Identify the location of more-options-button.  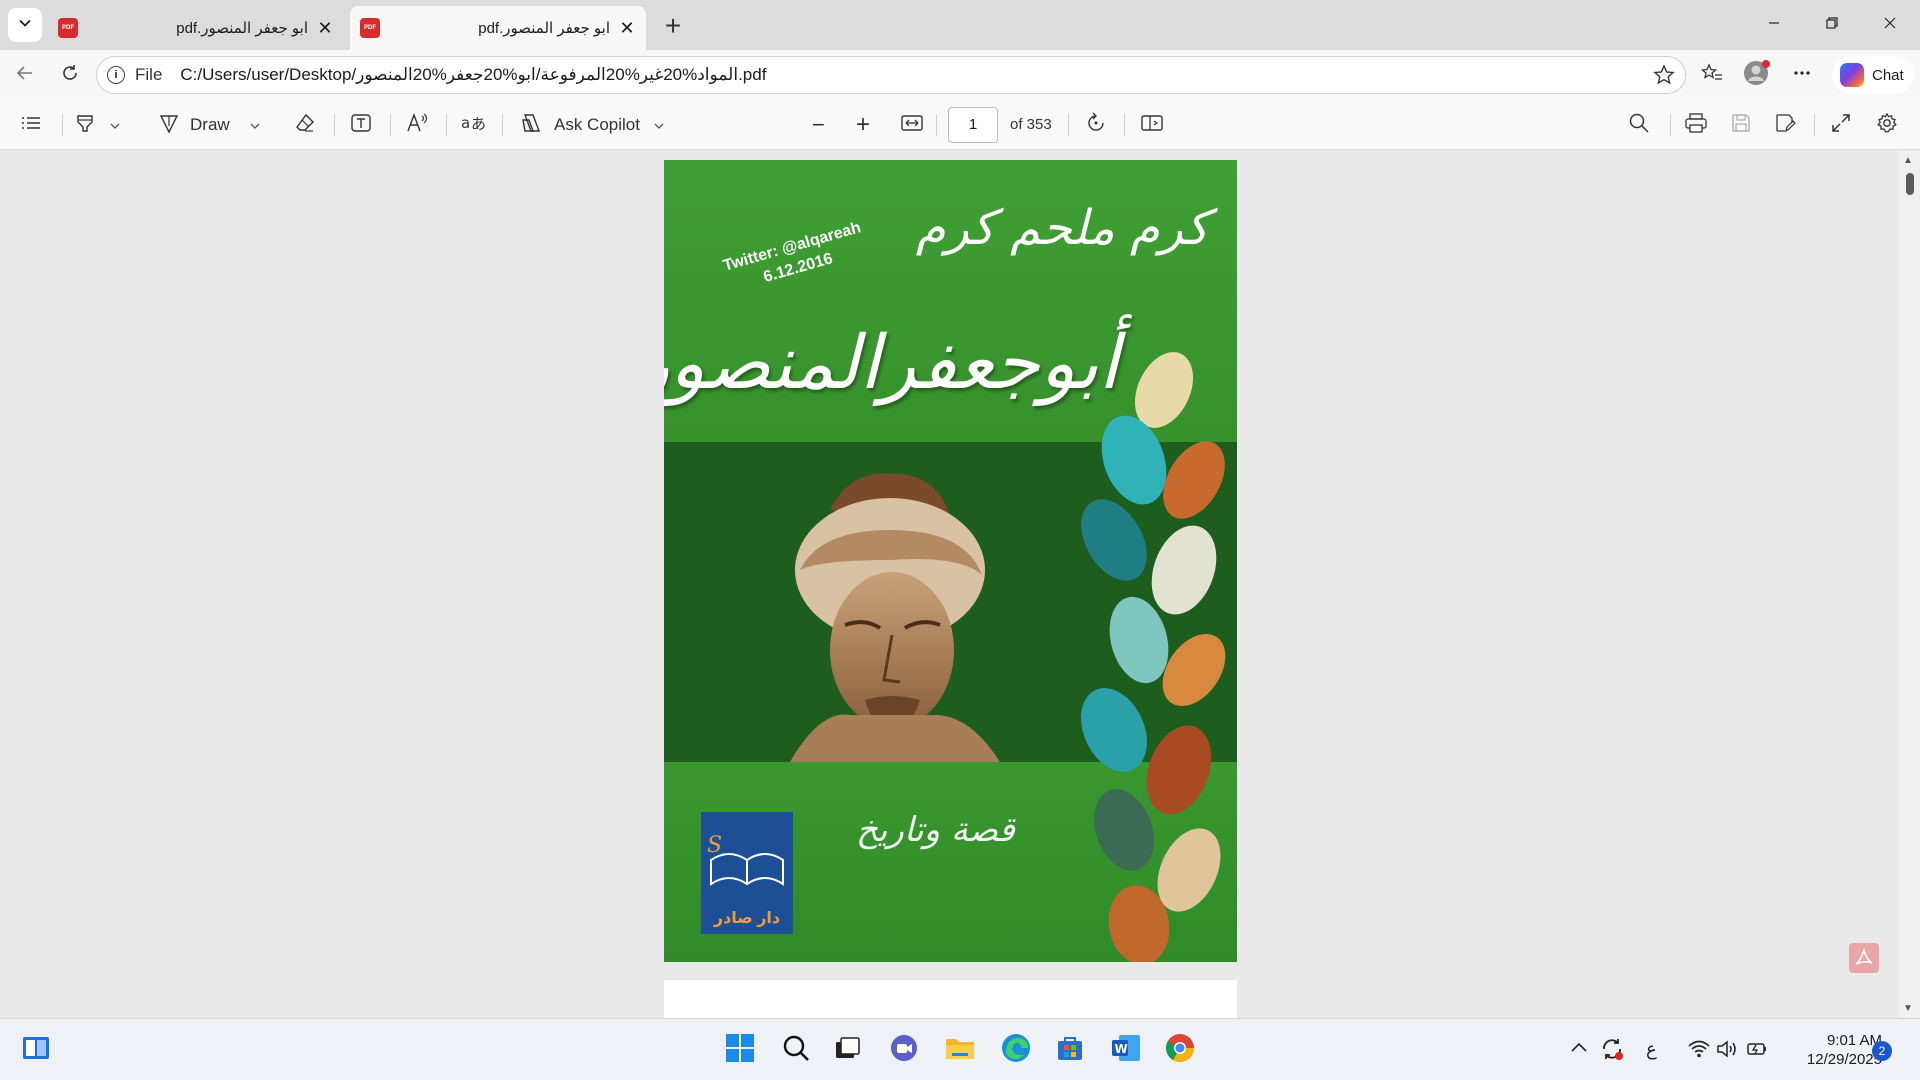
(1802, 76).